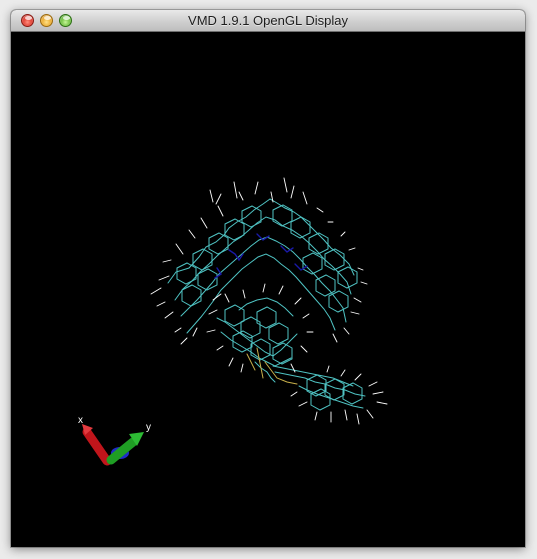 The height and width of the screenshot is (559, 537). I want to click on y-axis-label: y, so click(148, 427).